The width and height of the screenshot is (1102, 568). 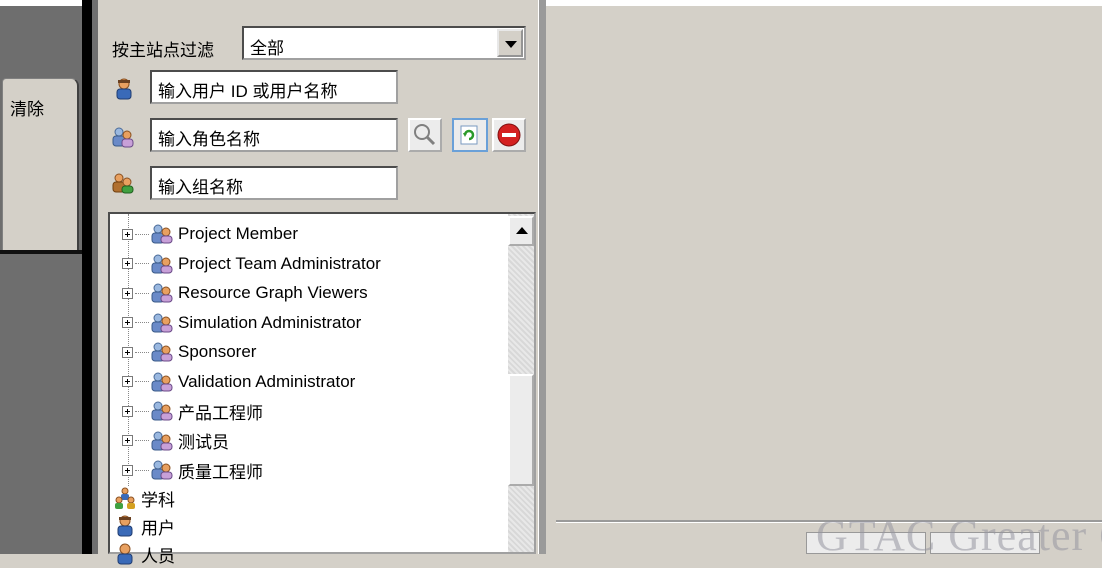 I want to click on role-tree-node: Project Member, so click(x=210, y=234).